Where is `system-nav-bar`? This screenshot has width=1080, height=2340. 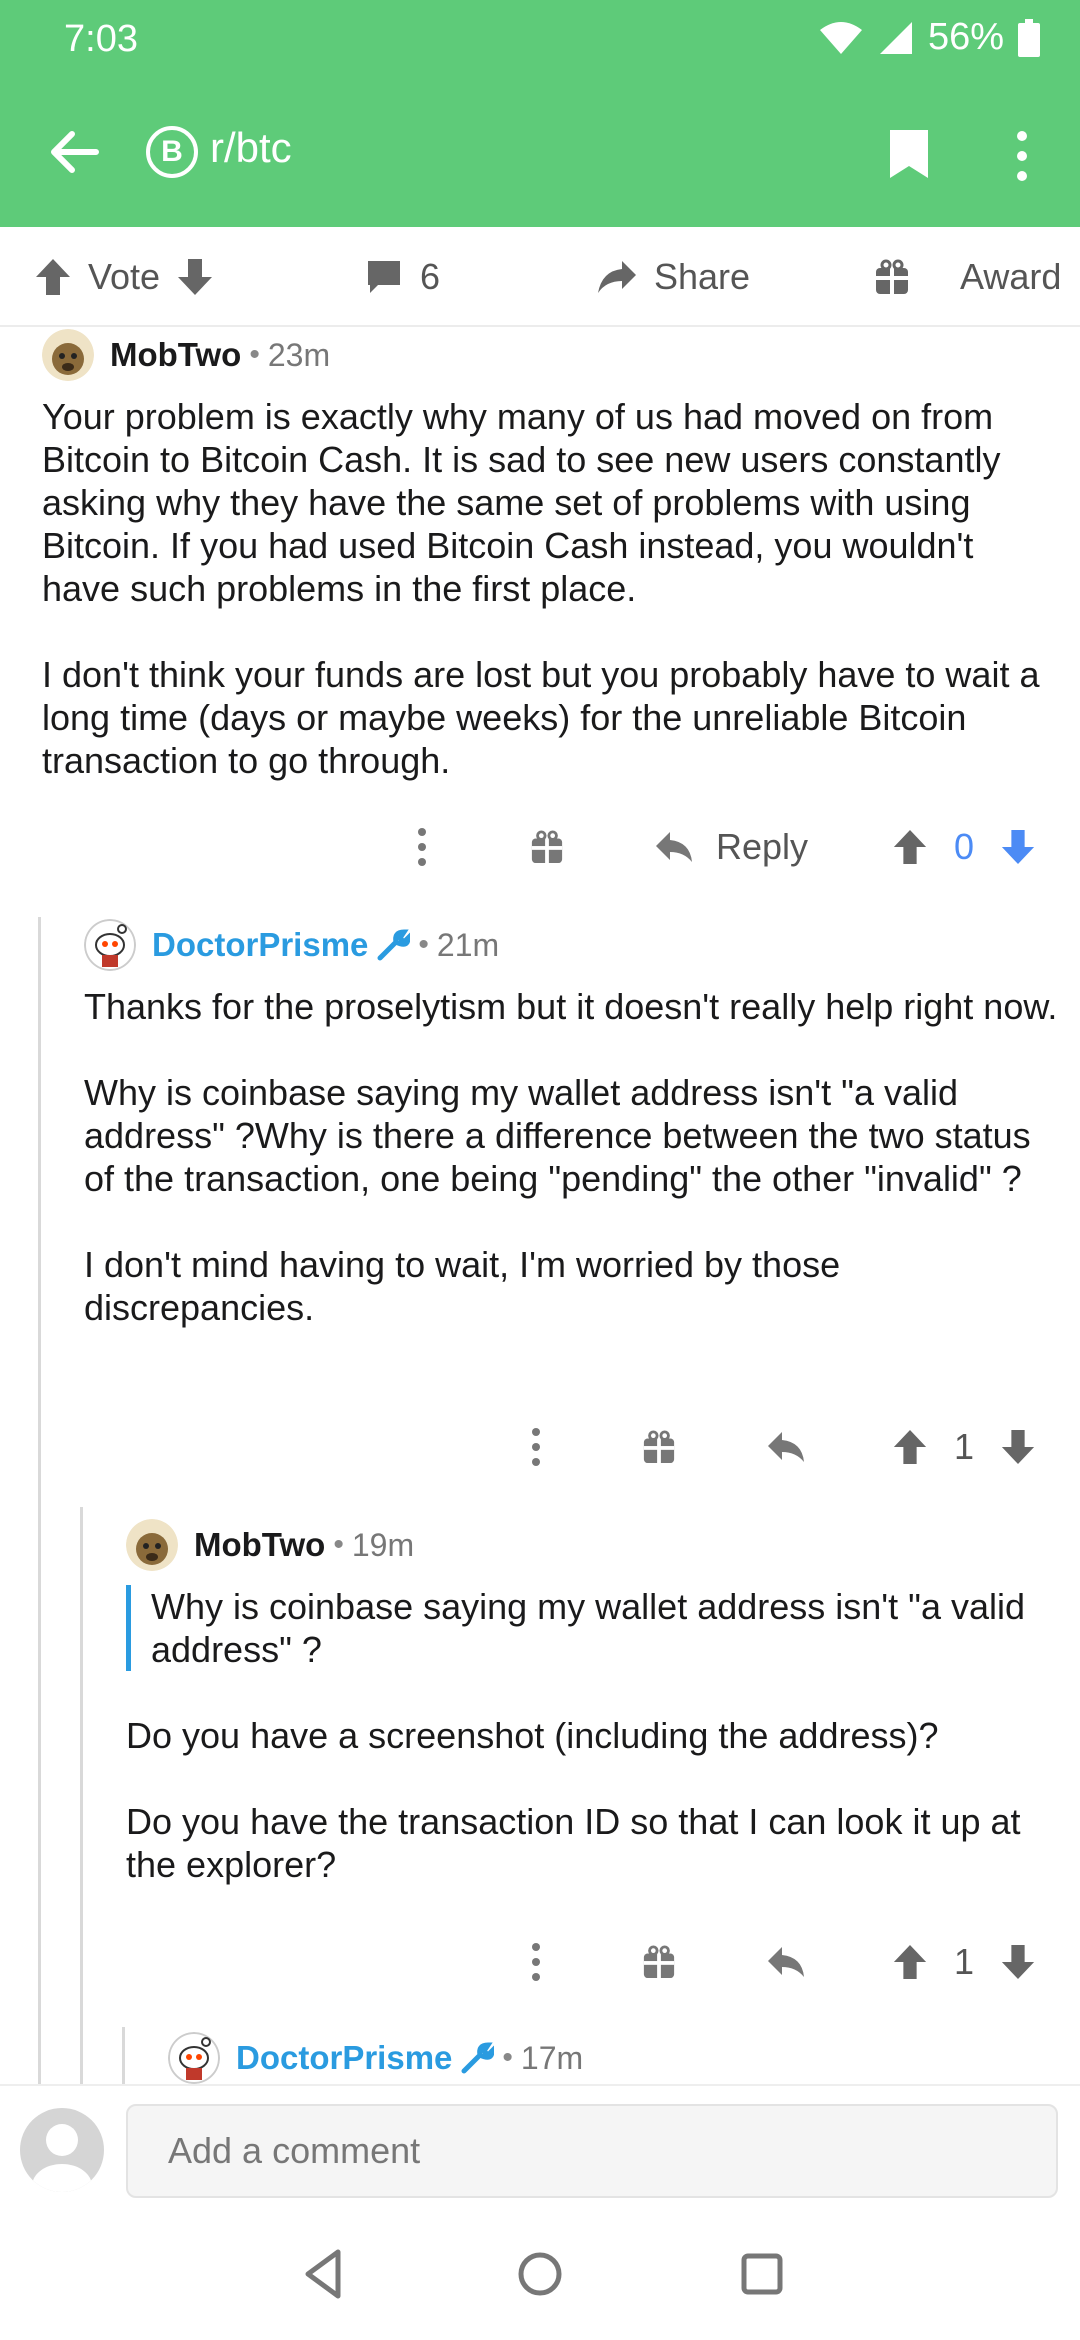 system-nav-bar is located at coordinates (540, 2277).